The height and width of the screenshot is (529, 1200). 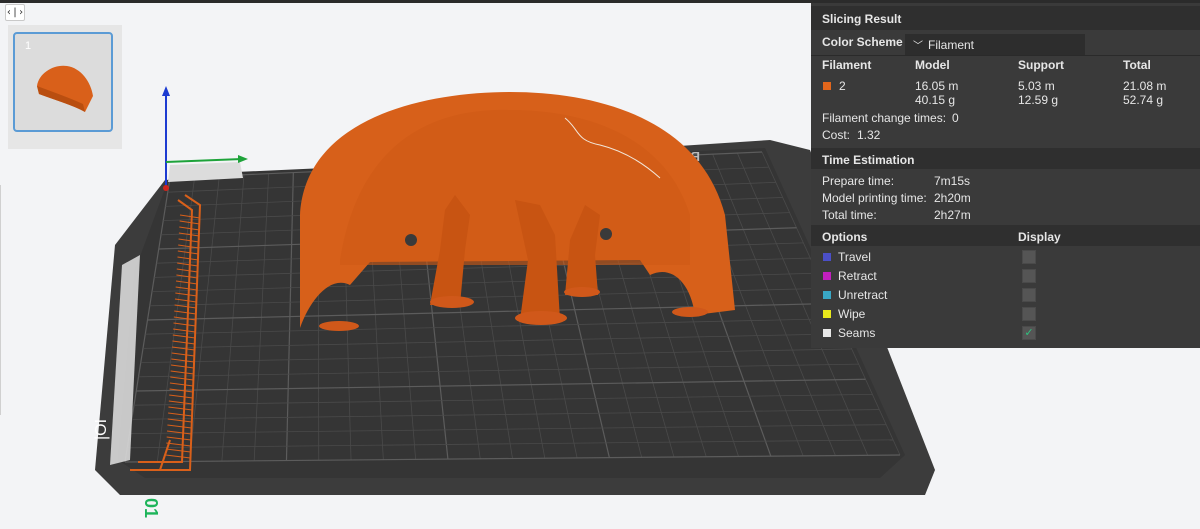 I want to click on time-estimation-header: Time Estimation, so click(x=1005, y=158).